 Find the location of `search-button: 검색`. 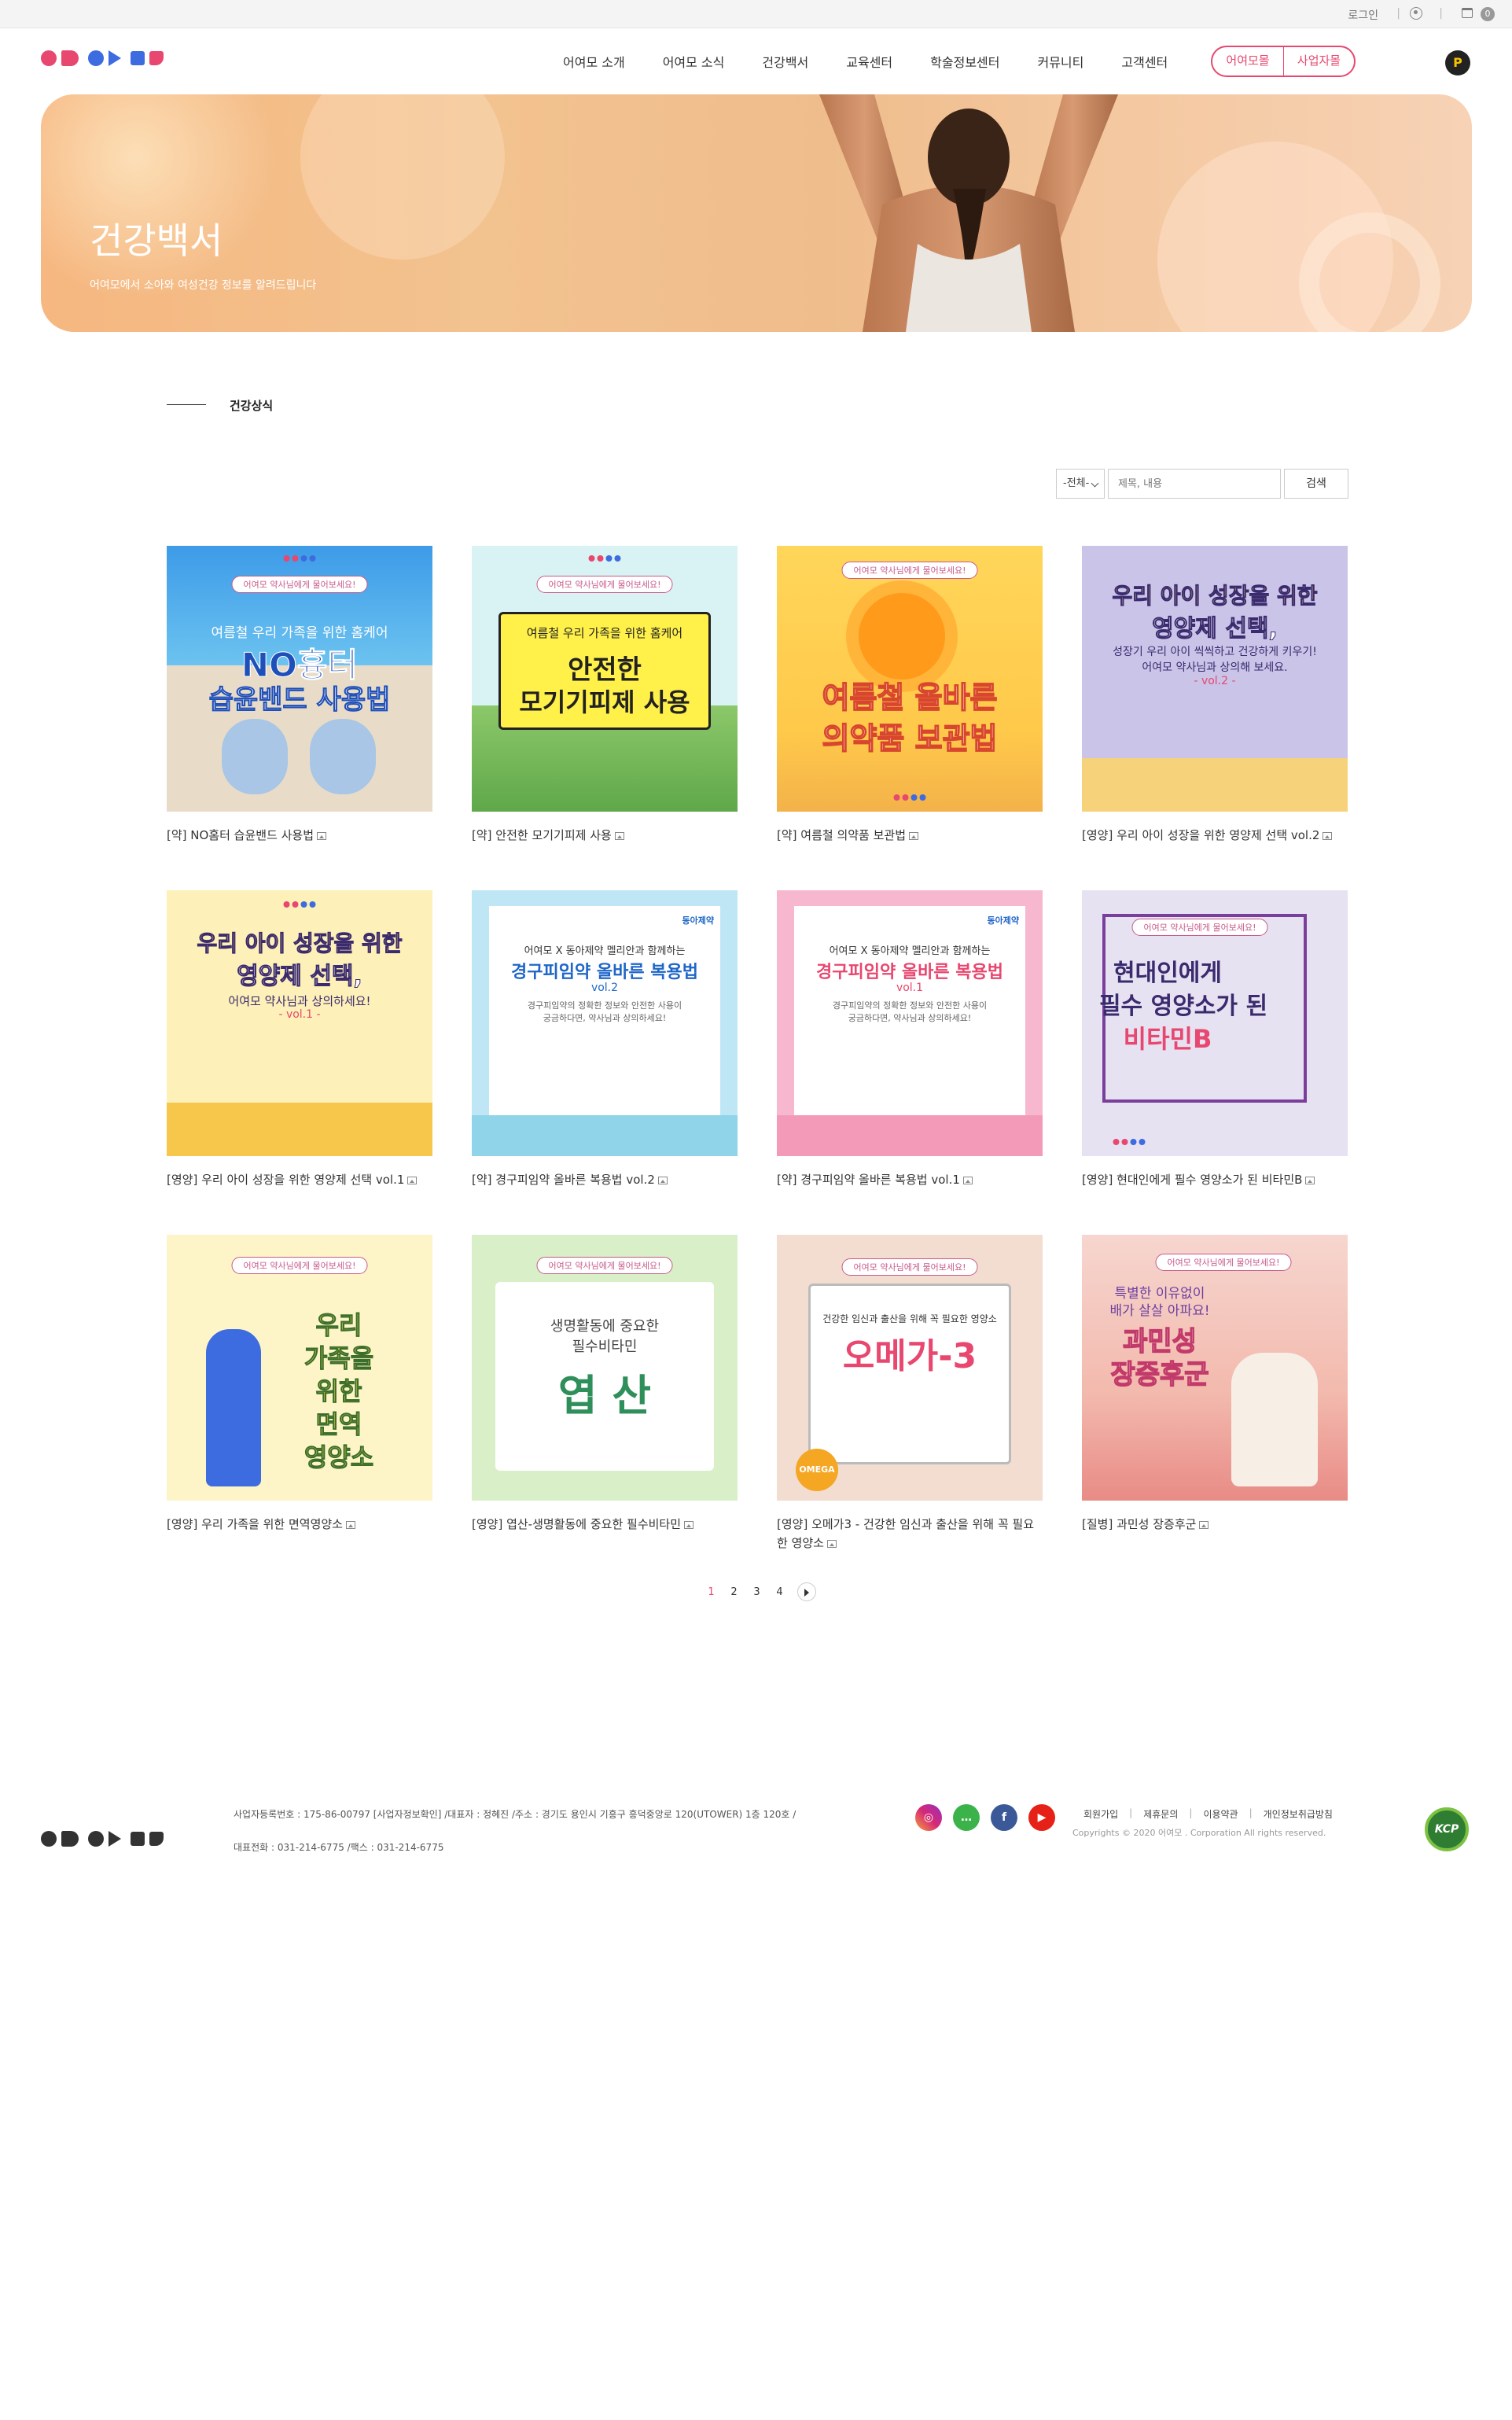

search-button: 검색 is located at coordinates (1316, 484).